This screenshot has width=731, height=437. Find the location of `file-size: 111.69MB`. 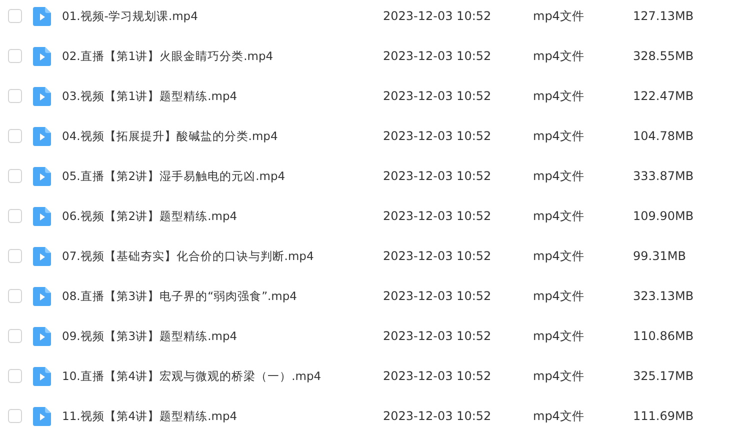

file-size: 111.69MB is located at coordinates (663, 416).